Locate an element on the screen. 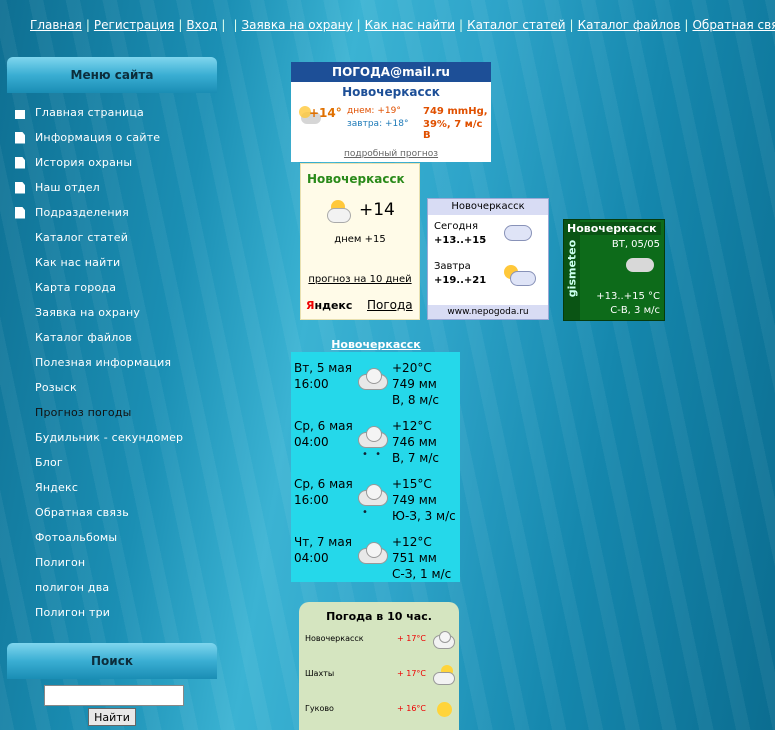  sidebar-item-label: Полигон is located at coordinates (60, 562).